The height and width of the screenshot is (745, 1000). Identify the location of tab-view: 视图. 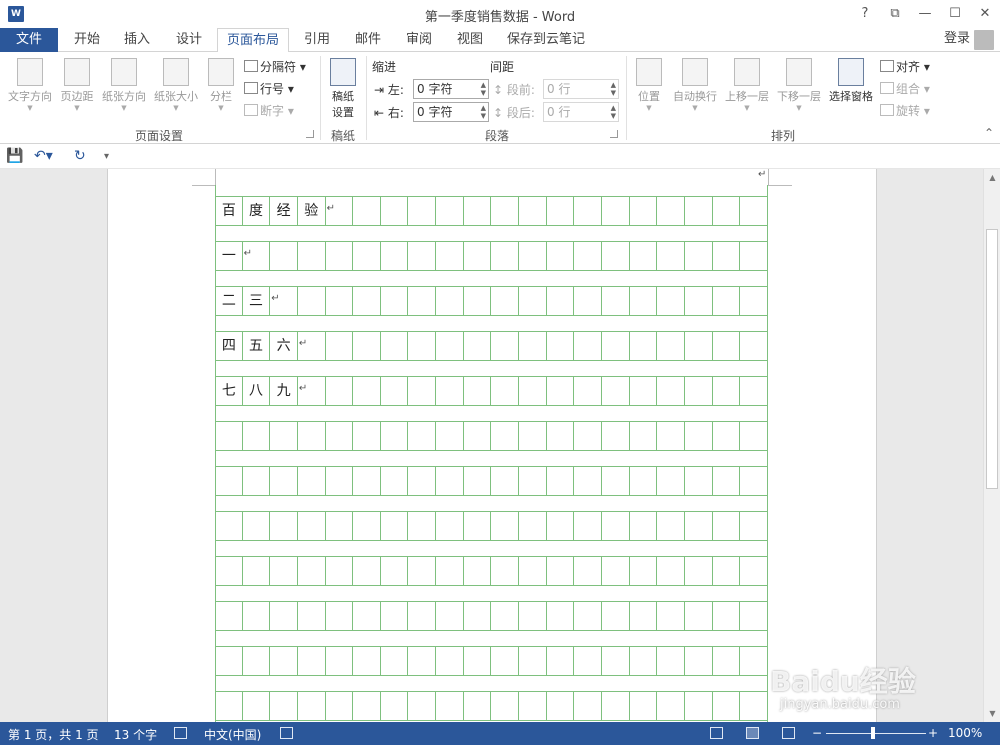
(470, 40).